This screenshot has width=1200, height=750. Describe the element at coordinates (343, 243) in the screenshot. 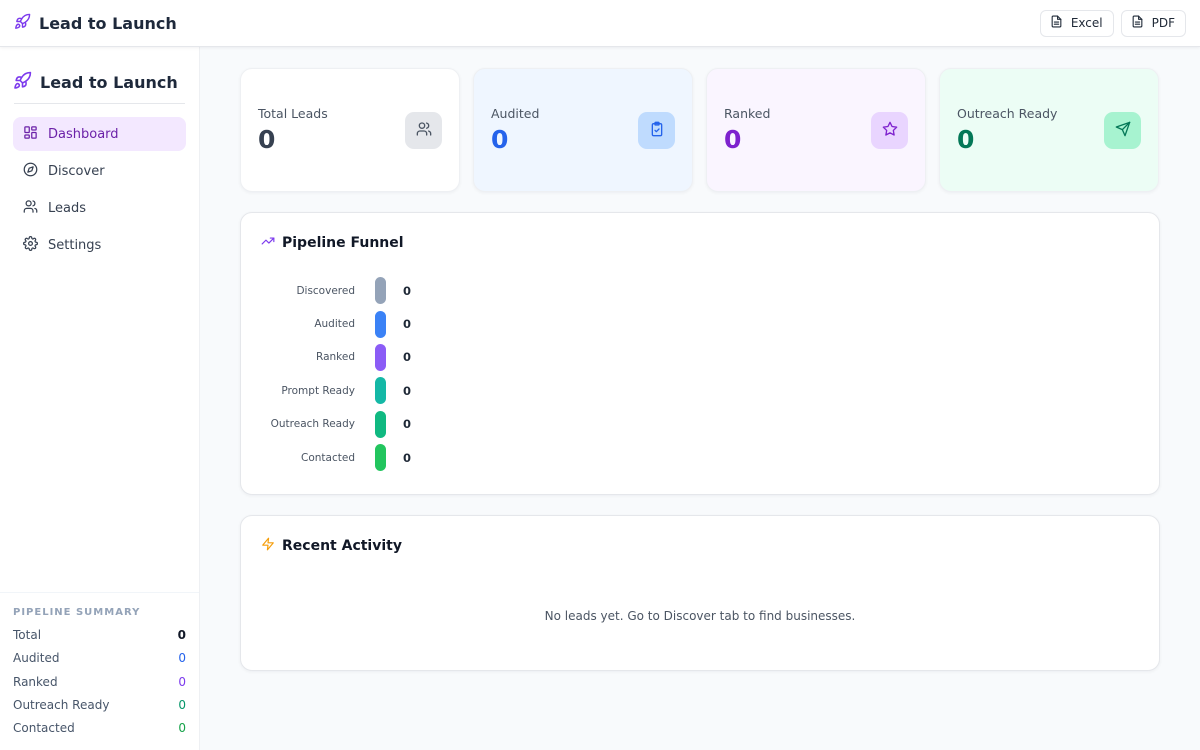

I see `pipeline-funnel-title: Pipeline Funnel` at that location.